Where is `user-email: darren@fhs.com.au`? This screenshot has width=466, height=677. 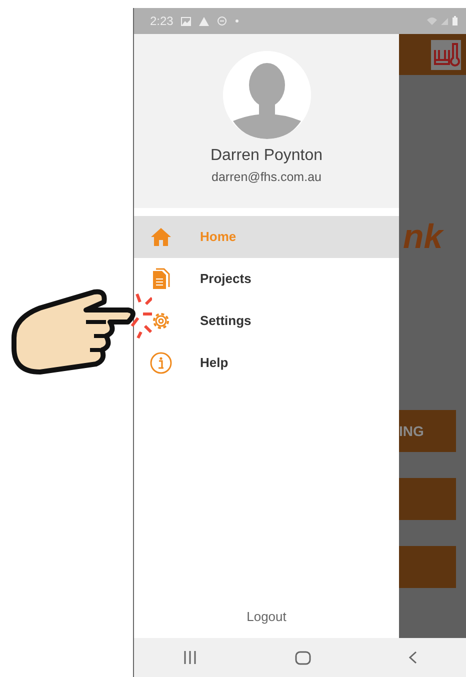
user-email: darren@fhs.com.au is located at coordinates (267, 177).